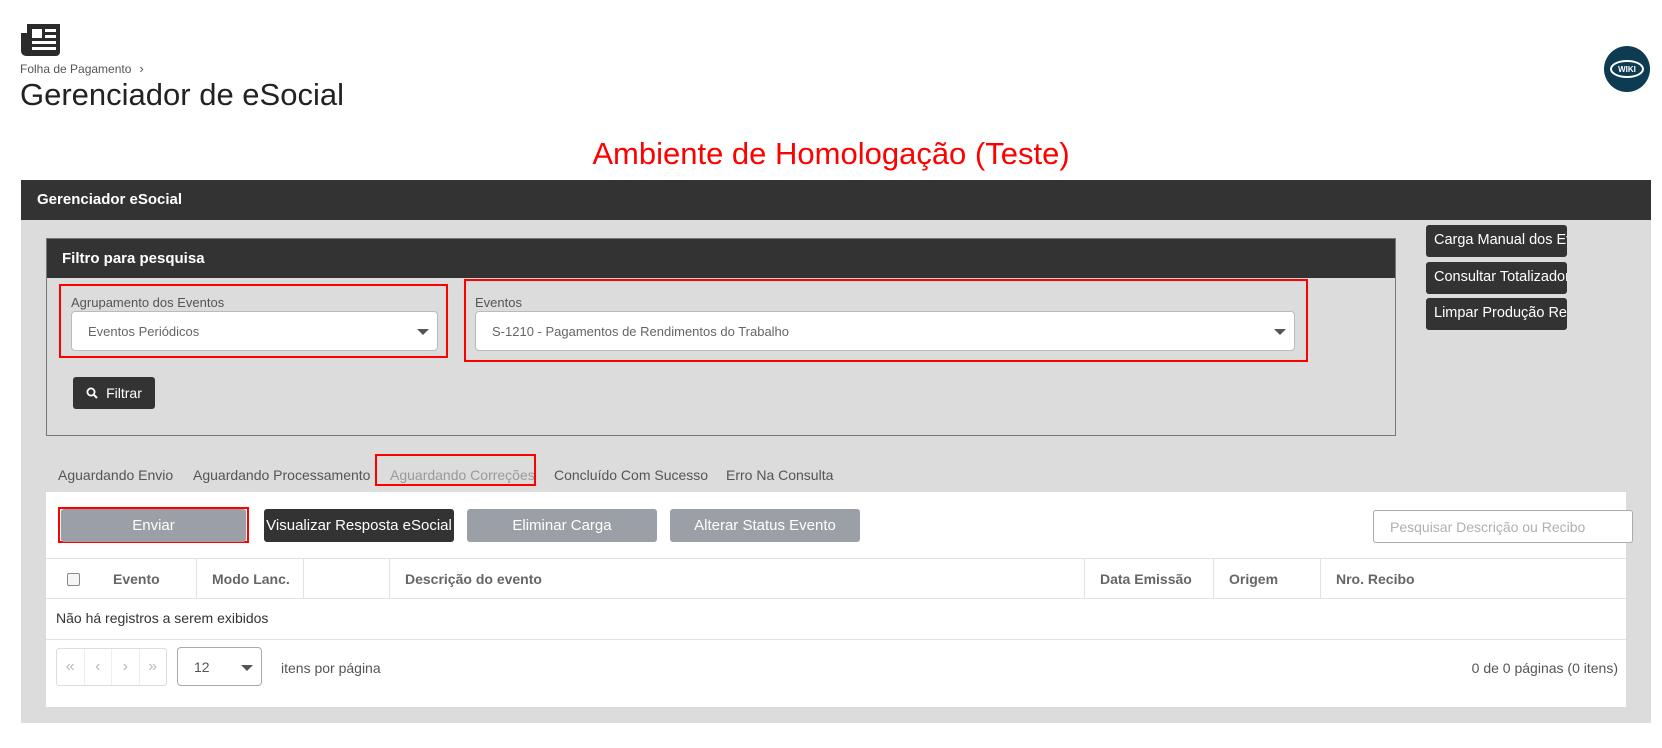 The image size is (1662, 748). What do you see at coordinates (75, 69) in the screenshot?
I see `breadcrumb-folha-de-pagamento: Folha de Pagamento` at bounding box center [75, 69].